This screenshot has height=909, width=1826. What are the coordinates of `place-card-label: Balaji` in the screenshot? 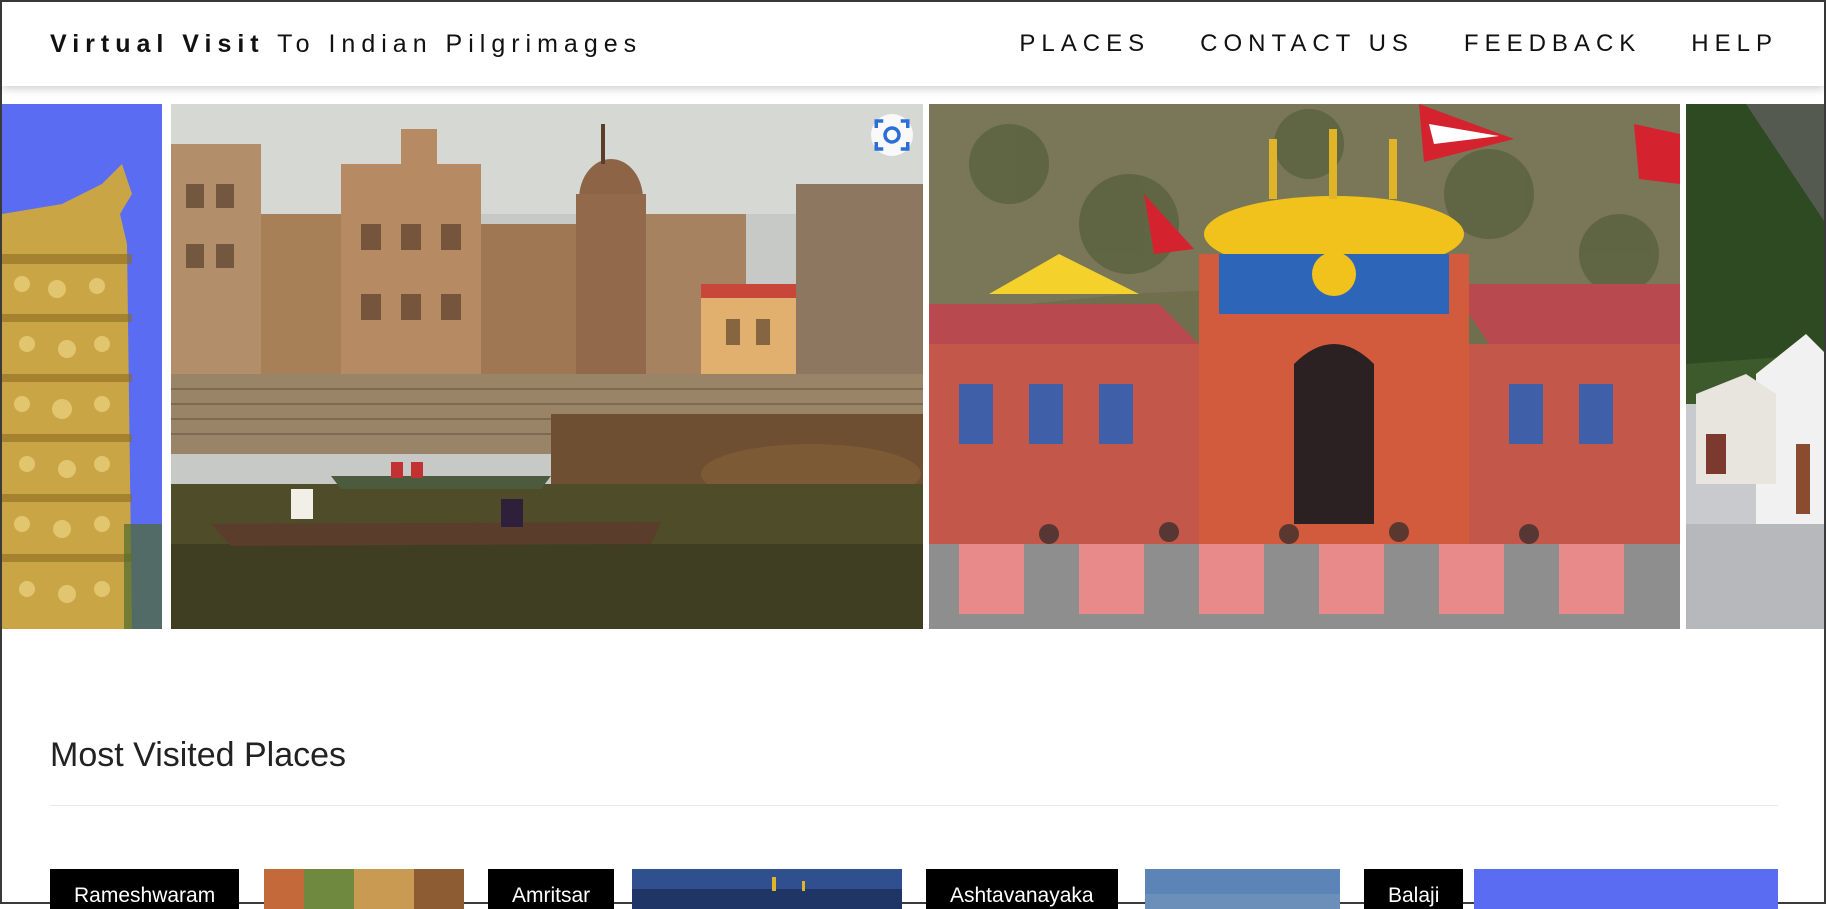 It's located at (1414, 889).